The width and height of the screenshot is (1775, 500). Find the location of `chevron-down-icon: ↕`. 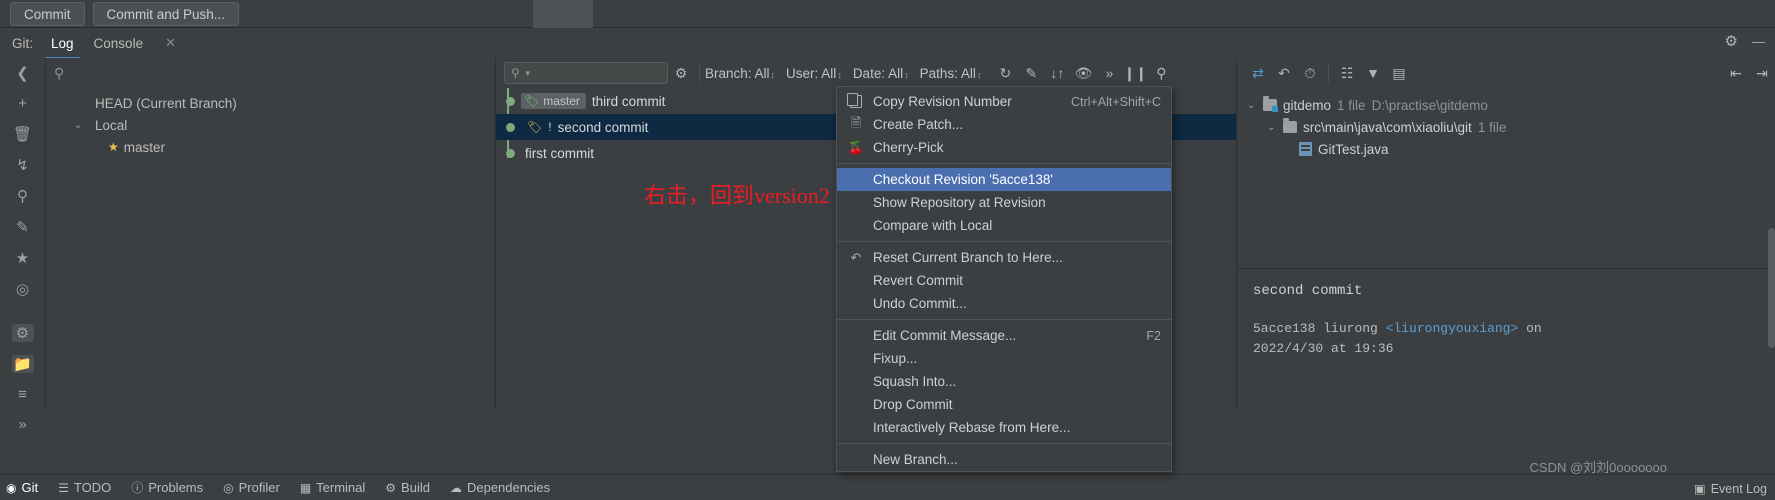

chevron-down-icon: ↕ is located at coordinates (773, 74).